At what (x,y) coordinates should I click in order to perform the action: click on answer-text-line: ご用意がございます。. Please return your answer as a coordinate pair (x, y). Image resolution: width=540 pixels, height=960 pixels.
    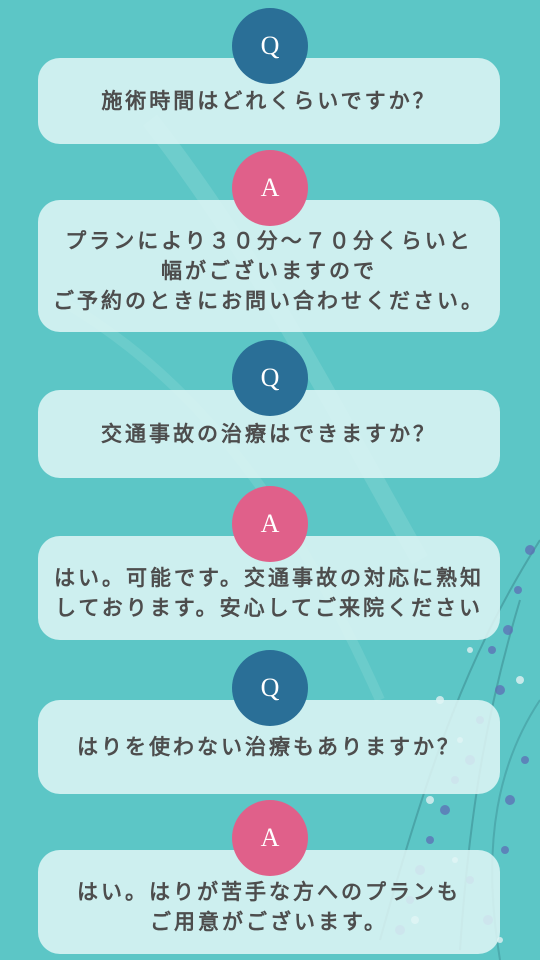
    Looking at the image, I should click on (269, 921).